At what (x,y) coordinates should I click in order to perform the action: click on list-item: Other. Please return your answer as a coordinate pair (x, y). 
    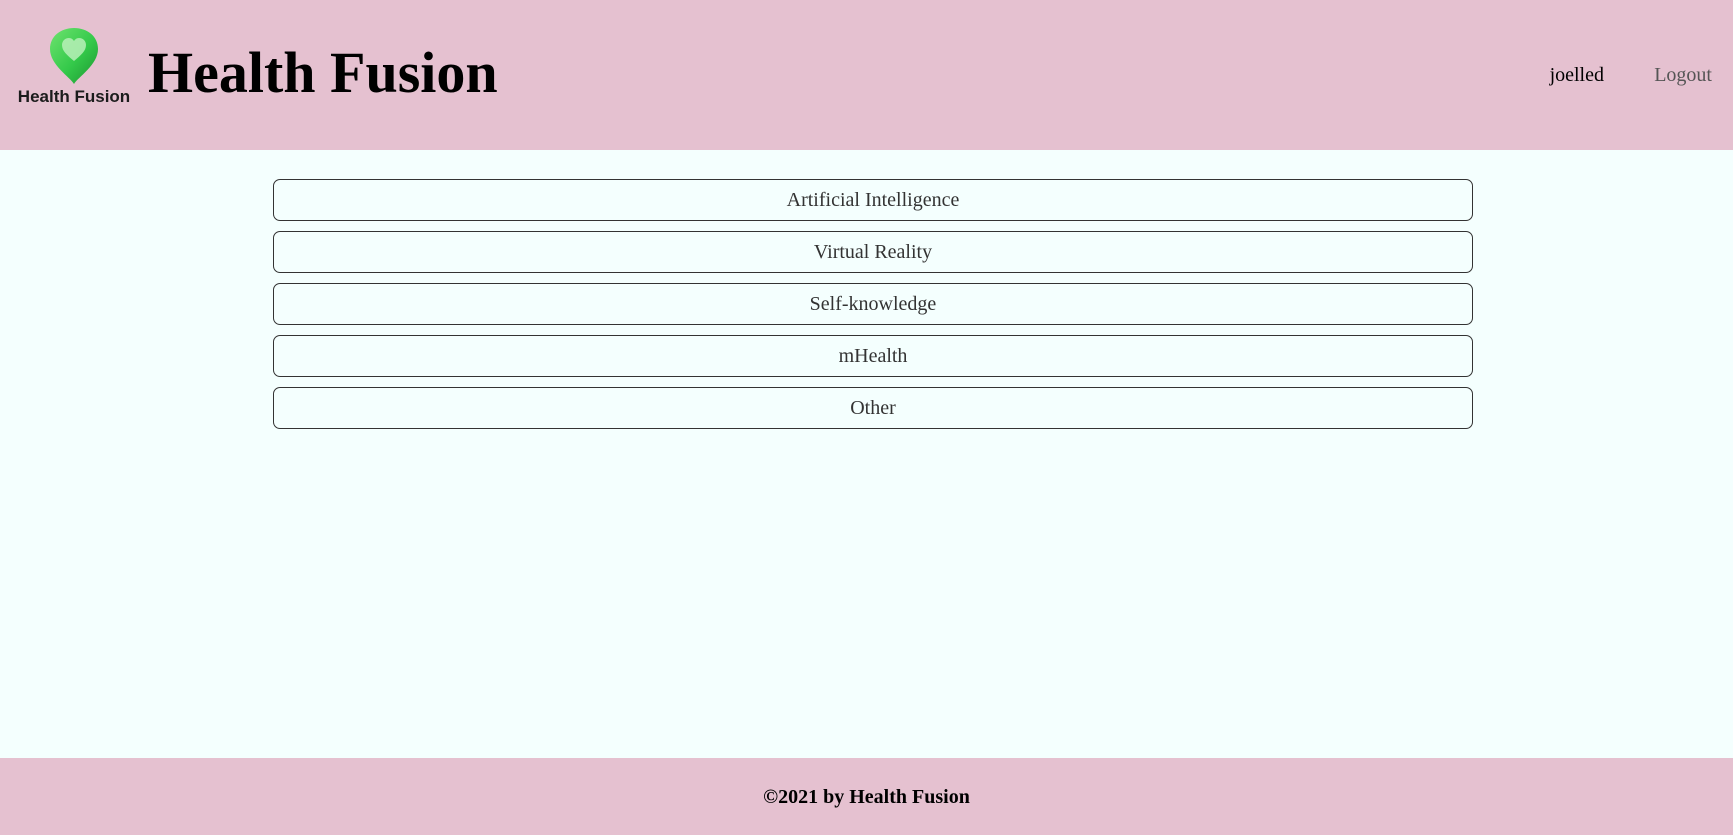
    Looking at the image, I should click on (873, 408).